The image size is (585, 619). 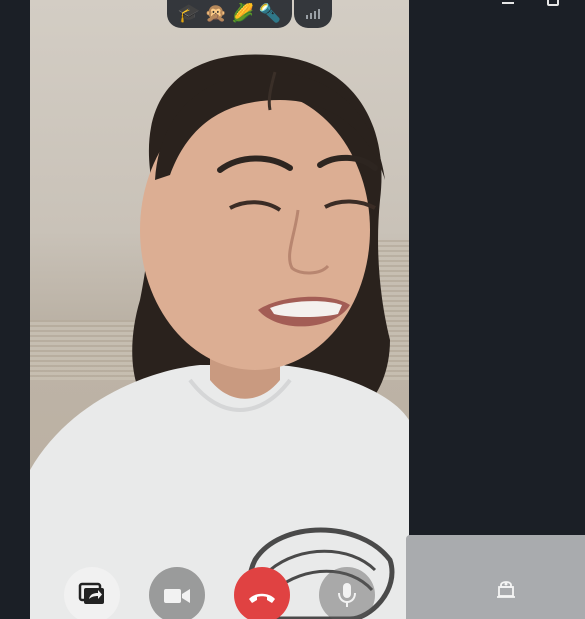 What do you see at coordinates (177, 596) in the screenshot?
I see `video-camera-icon` at bounding box center [177, 596].